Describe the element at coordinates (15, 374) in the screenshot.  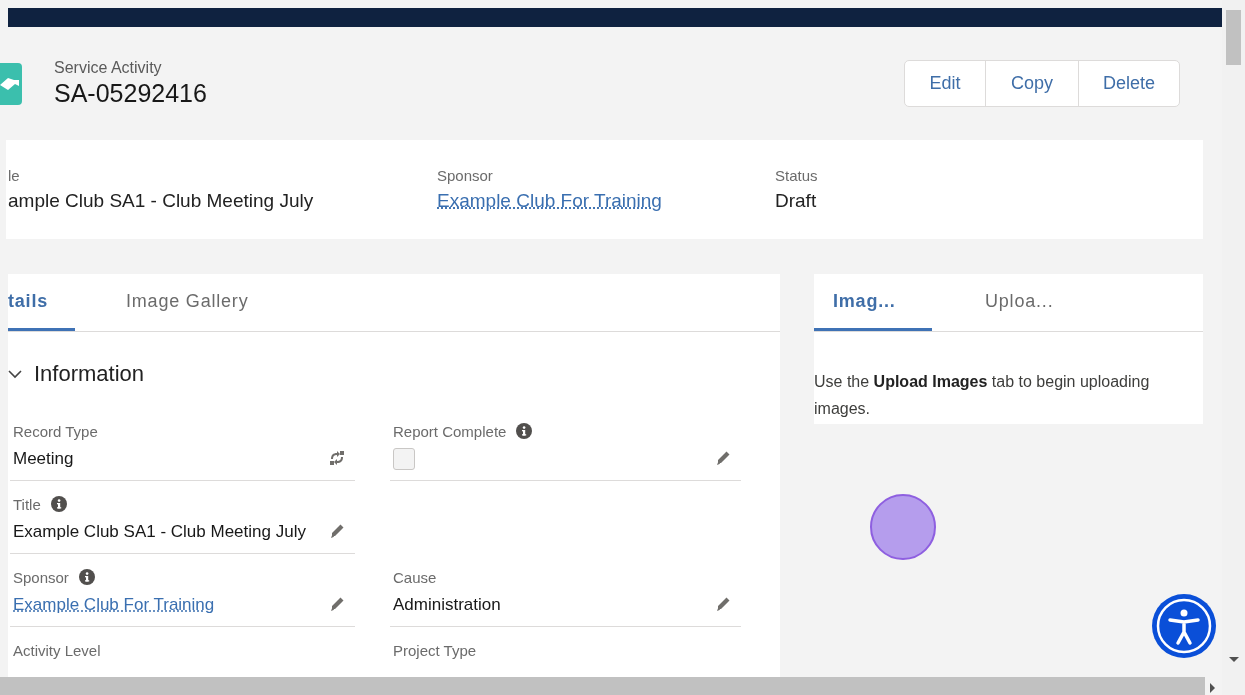
I see `chevron-icon` at that location.